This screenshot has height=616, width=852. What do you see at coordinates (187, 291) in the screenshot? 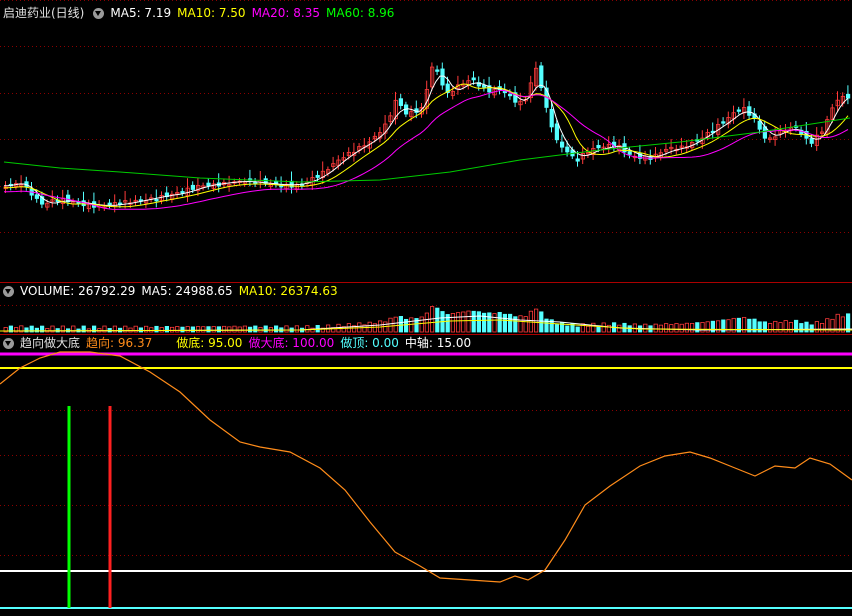
I see `volume-ma5-label: MA5: 24988.65` at bounding box center [187, 291].